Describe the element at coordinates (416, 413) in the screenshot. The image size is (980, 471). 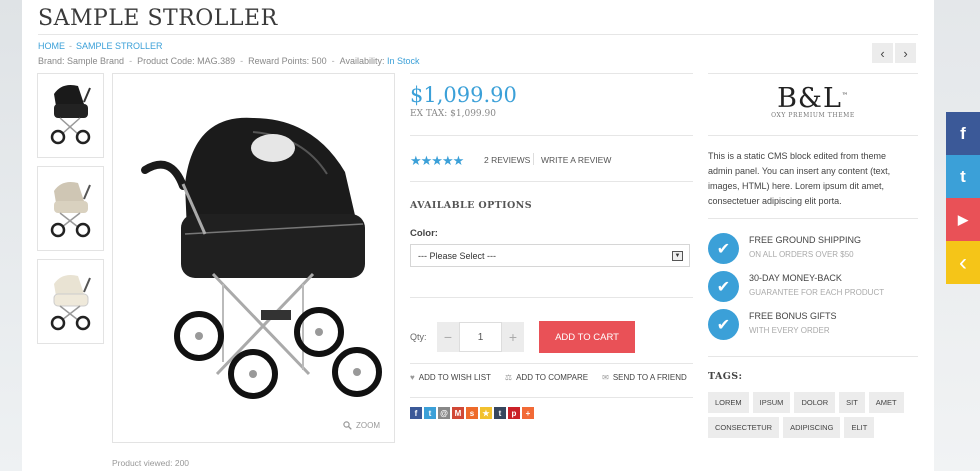
I see `facebook-share-icon: f` at that location.